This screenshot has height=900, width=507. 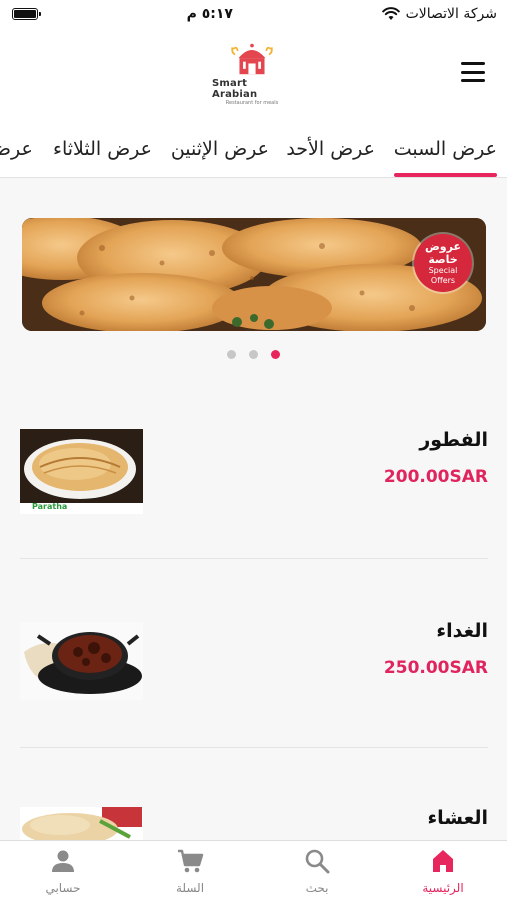 I want to click on nav-label: بحث, so click(x=317, y=888).